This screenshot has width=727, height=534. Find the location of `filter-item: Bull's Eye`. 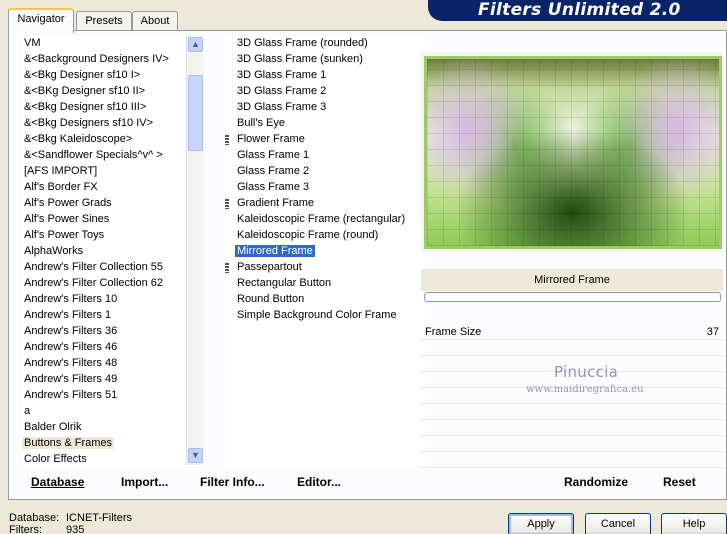

filter-item: Bull's Eye is located at coordinates (260, 124).